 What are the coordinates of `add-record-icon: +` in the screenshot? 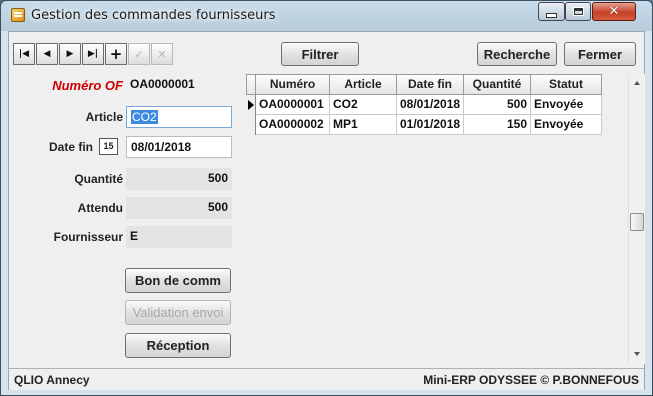 It's located at (116, 54).